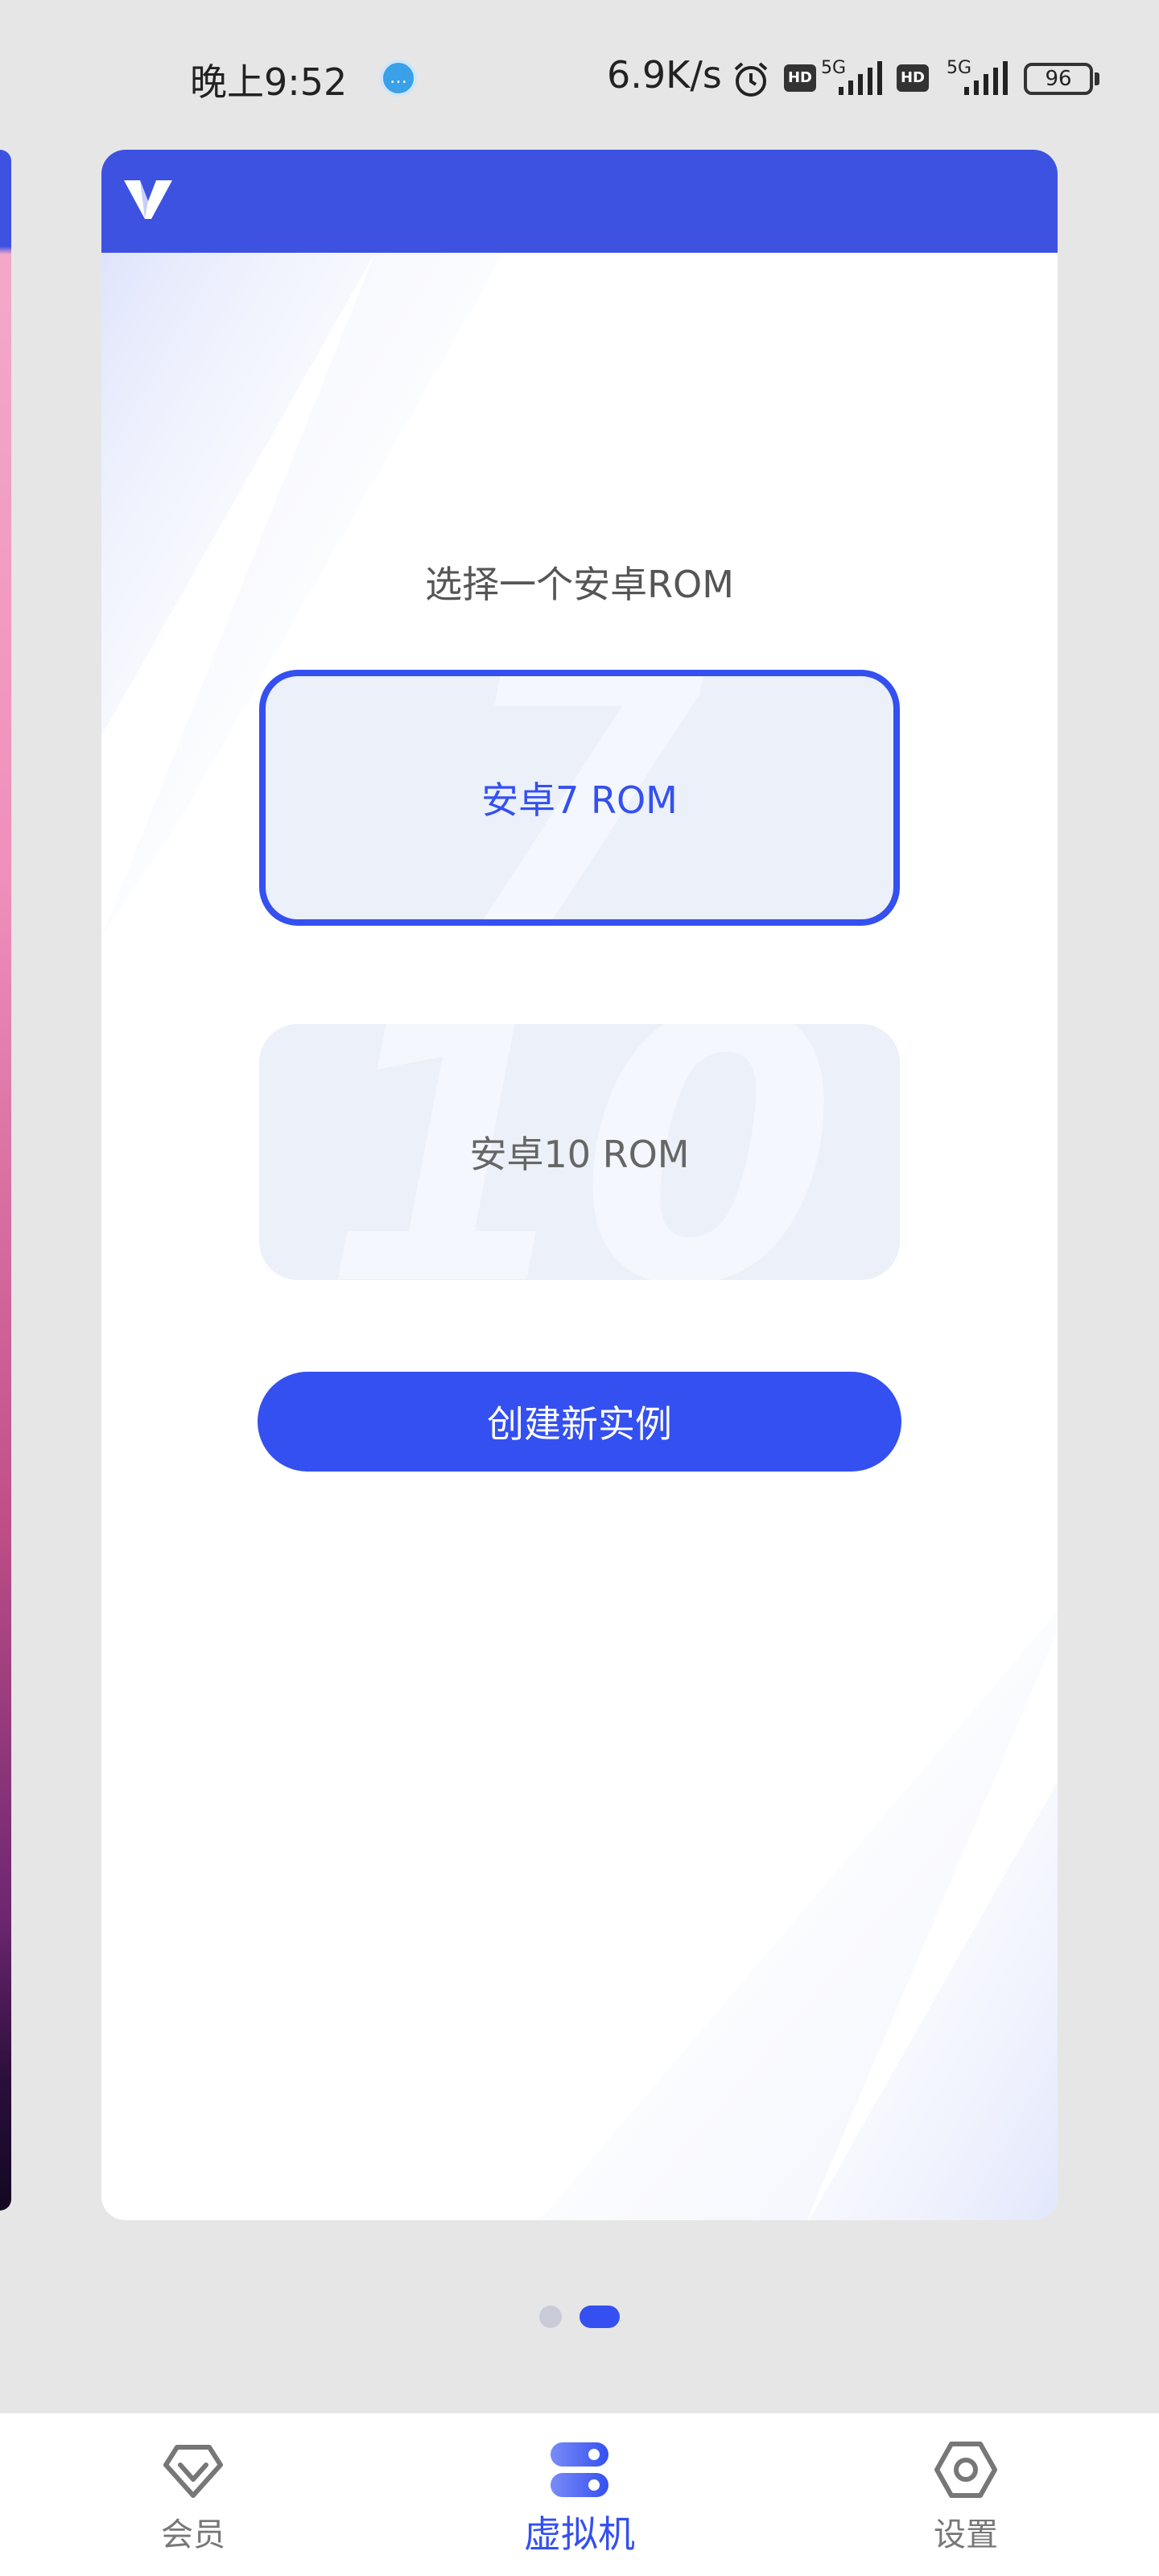 This screenshot has height=2576, width=1159. I want to click on rom-option-label: 安卓10 ROM, so click(579, 1154).